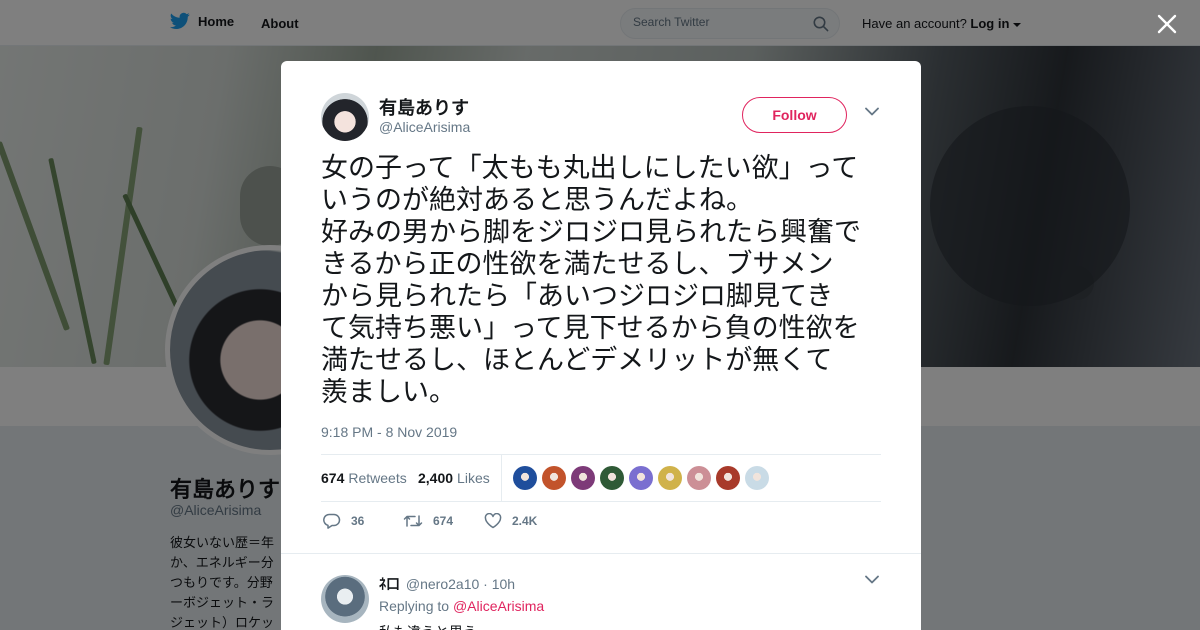  I want to click on reply-header: ﾈ口 @nero2a10 · 10h, so click(447, 584).